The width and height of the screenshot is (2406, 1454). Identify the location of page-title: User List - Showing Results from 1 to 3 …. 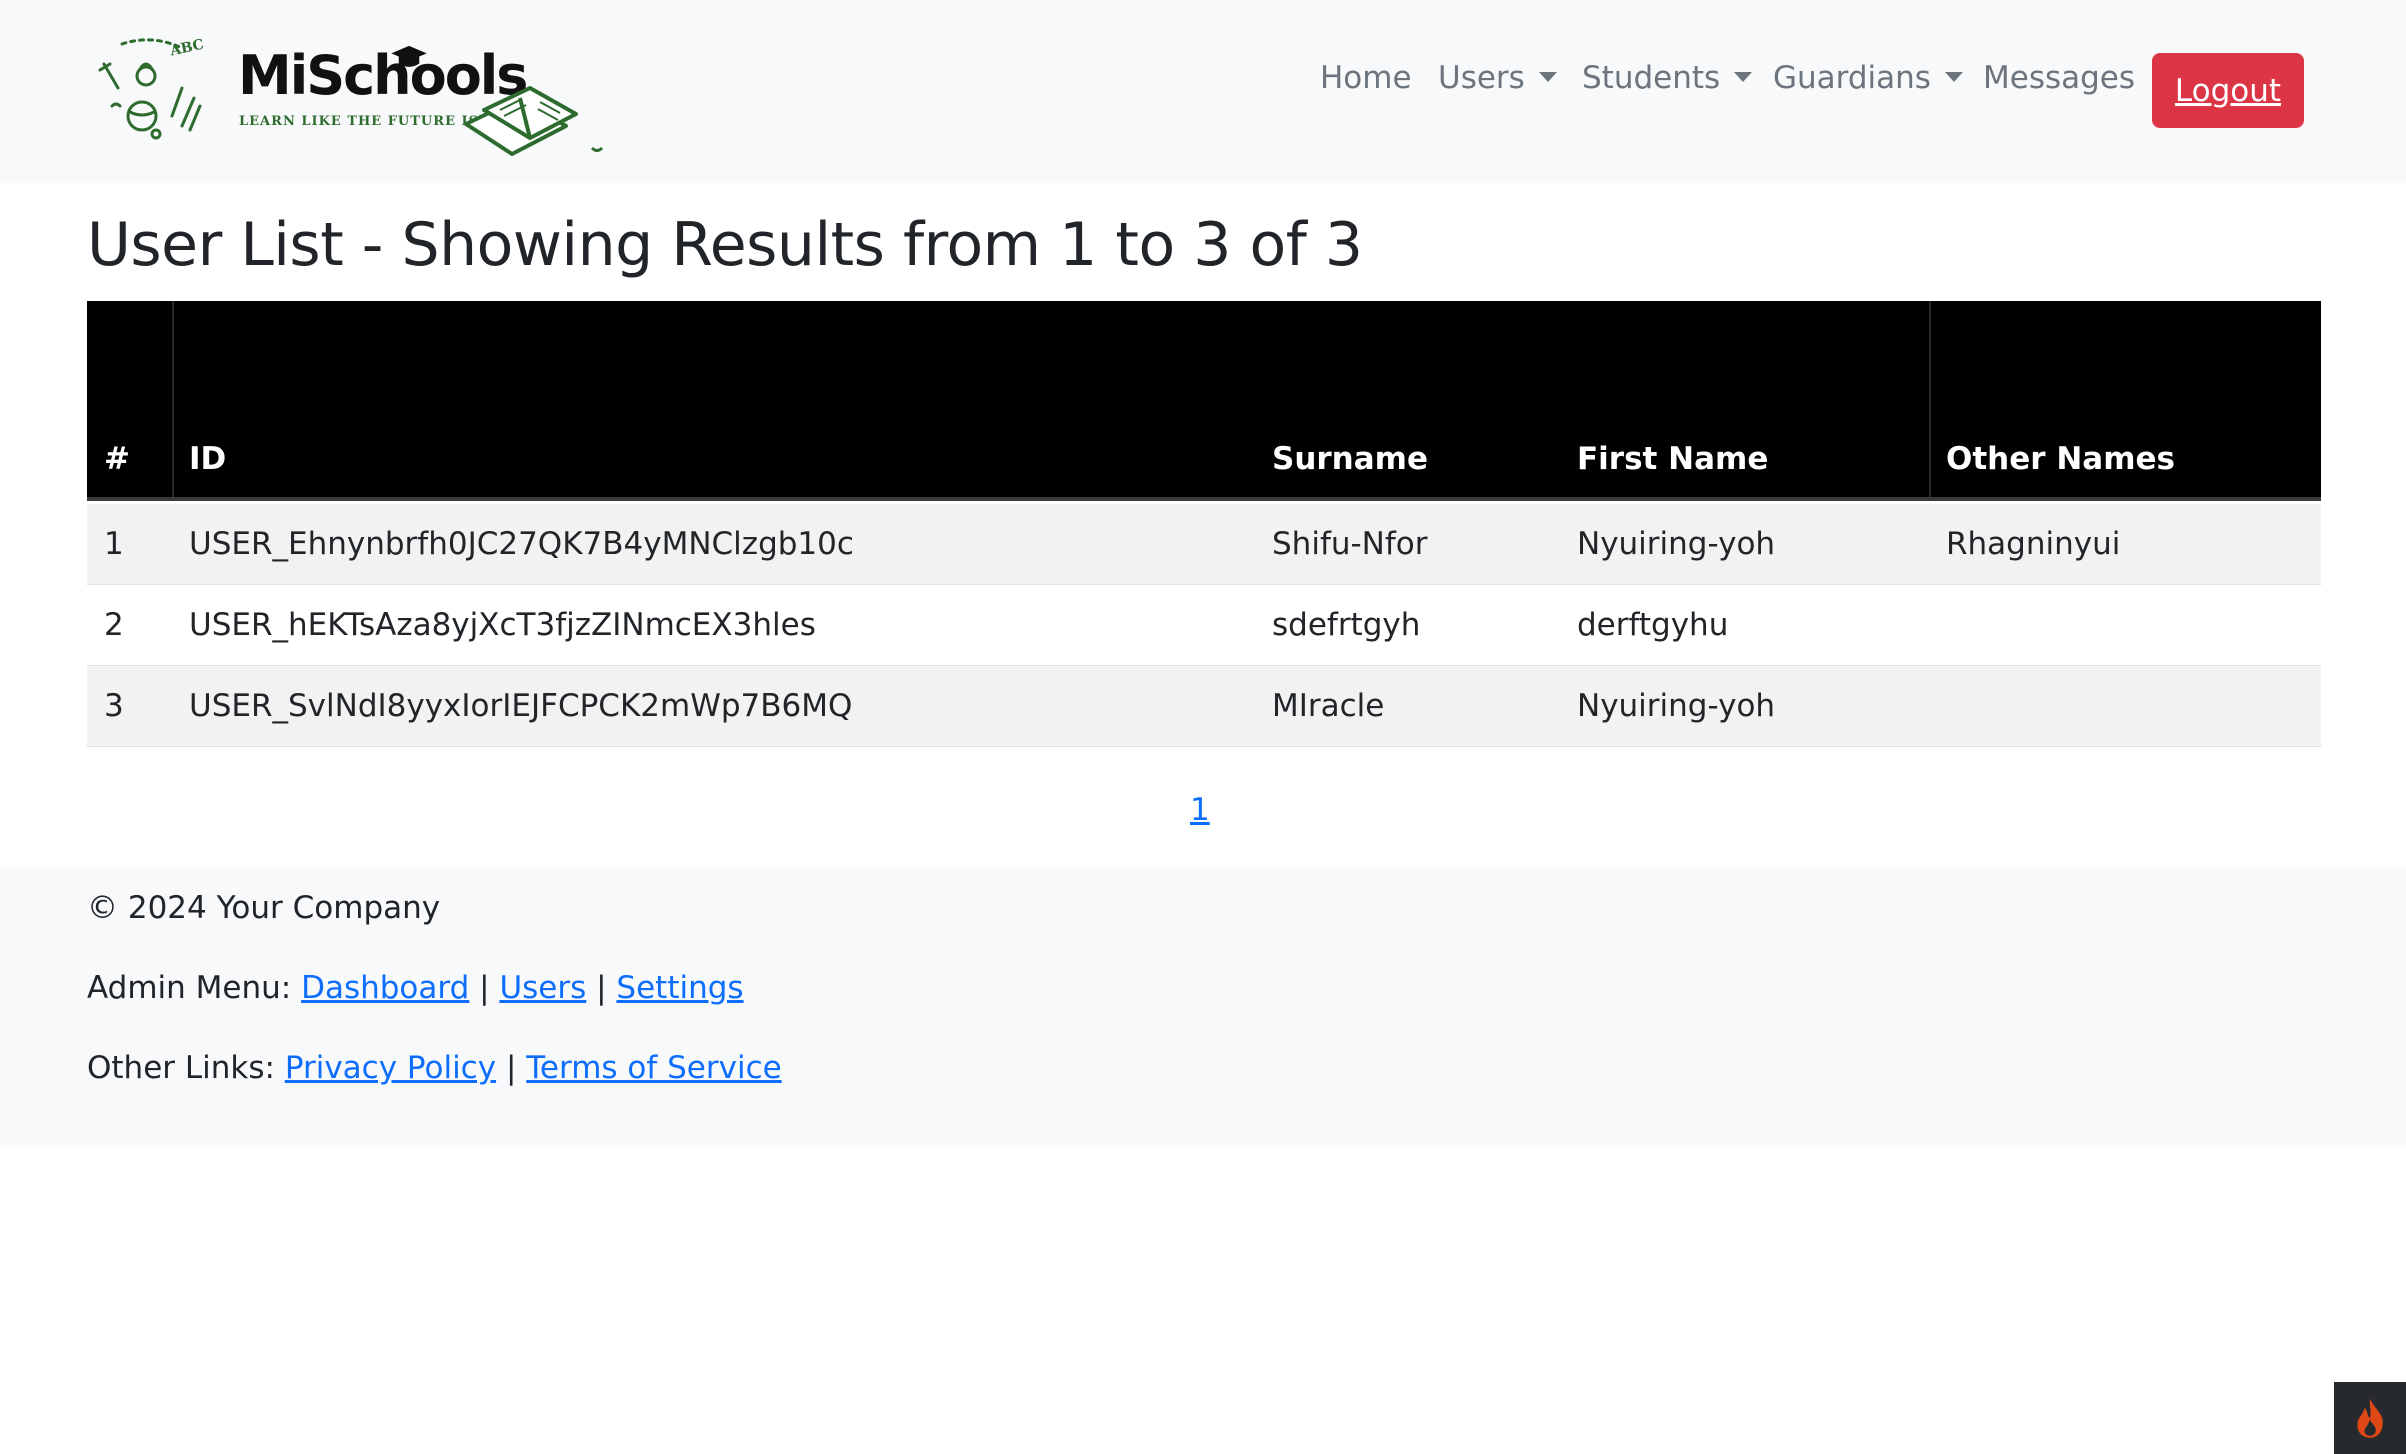
(725, 245).